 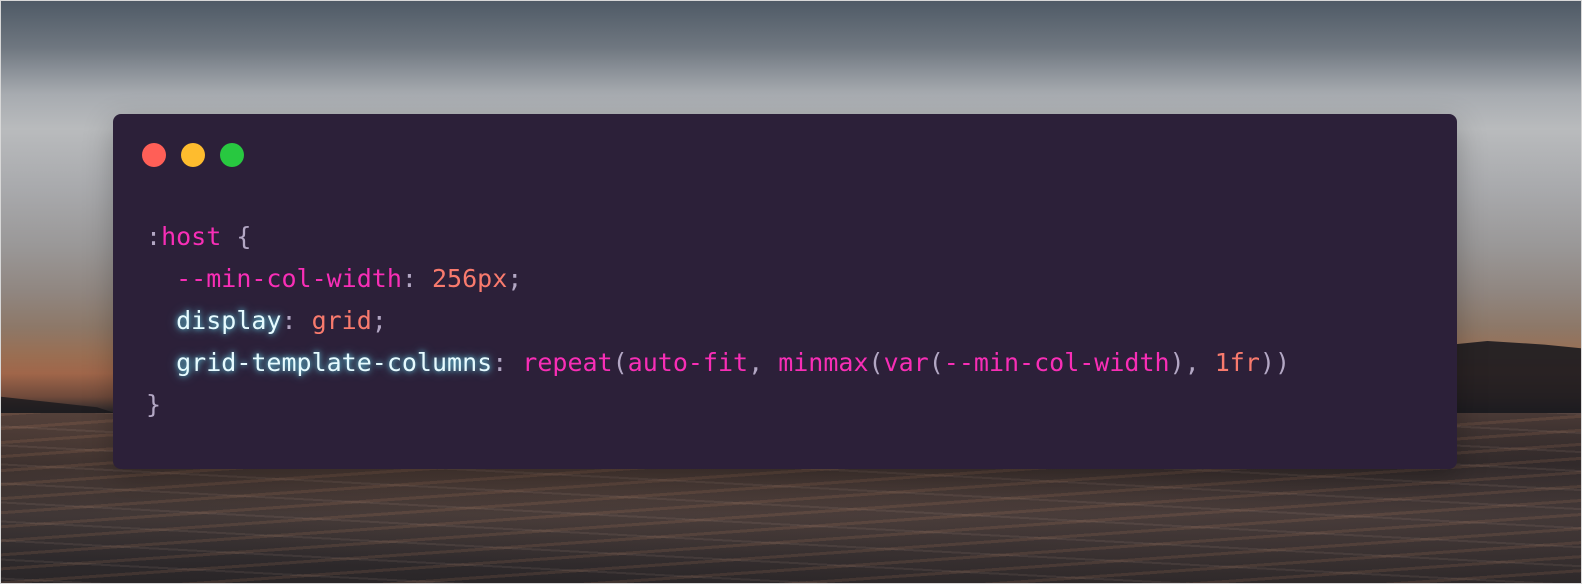 I want to click on fr-value: 1fr, so click(x=1237, y=362).